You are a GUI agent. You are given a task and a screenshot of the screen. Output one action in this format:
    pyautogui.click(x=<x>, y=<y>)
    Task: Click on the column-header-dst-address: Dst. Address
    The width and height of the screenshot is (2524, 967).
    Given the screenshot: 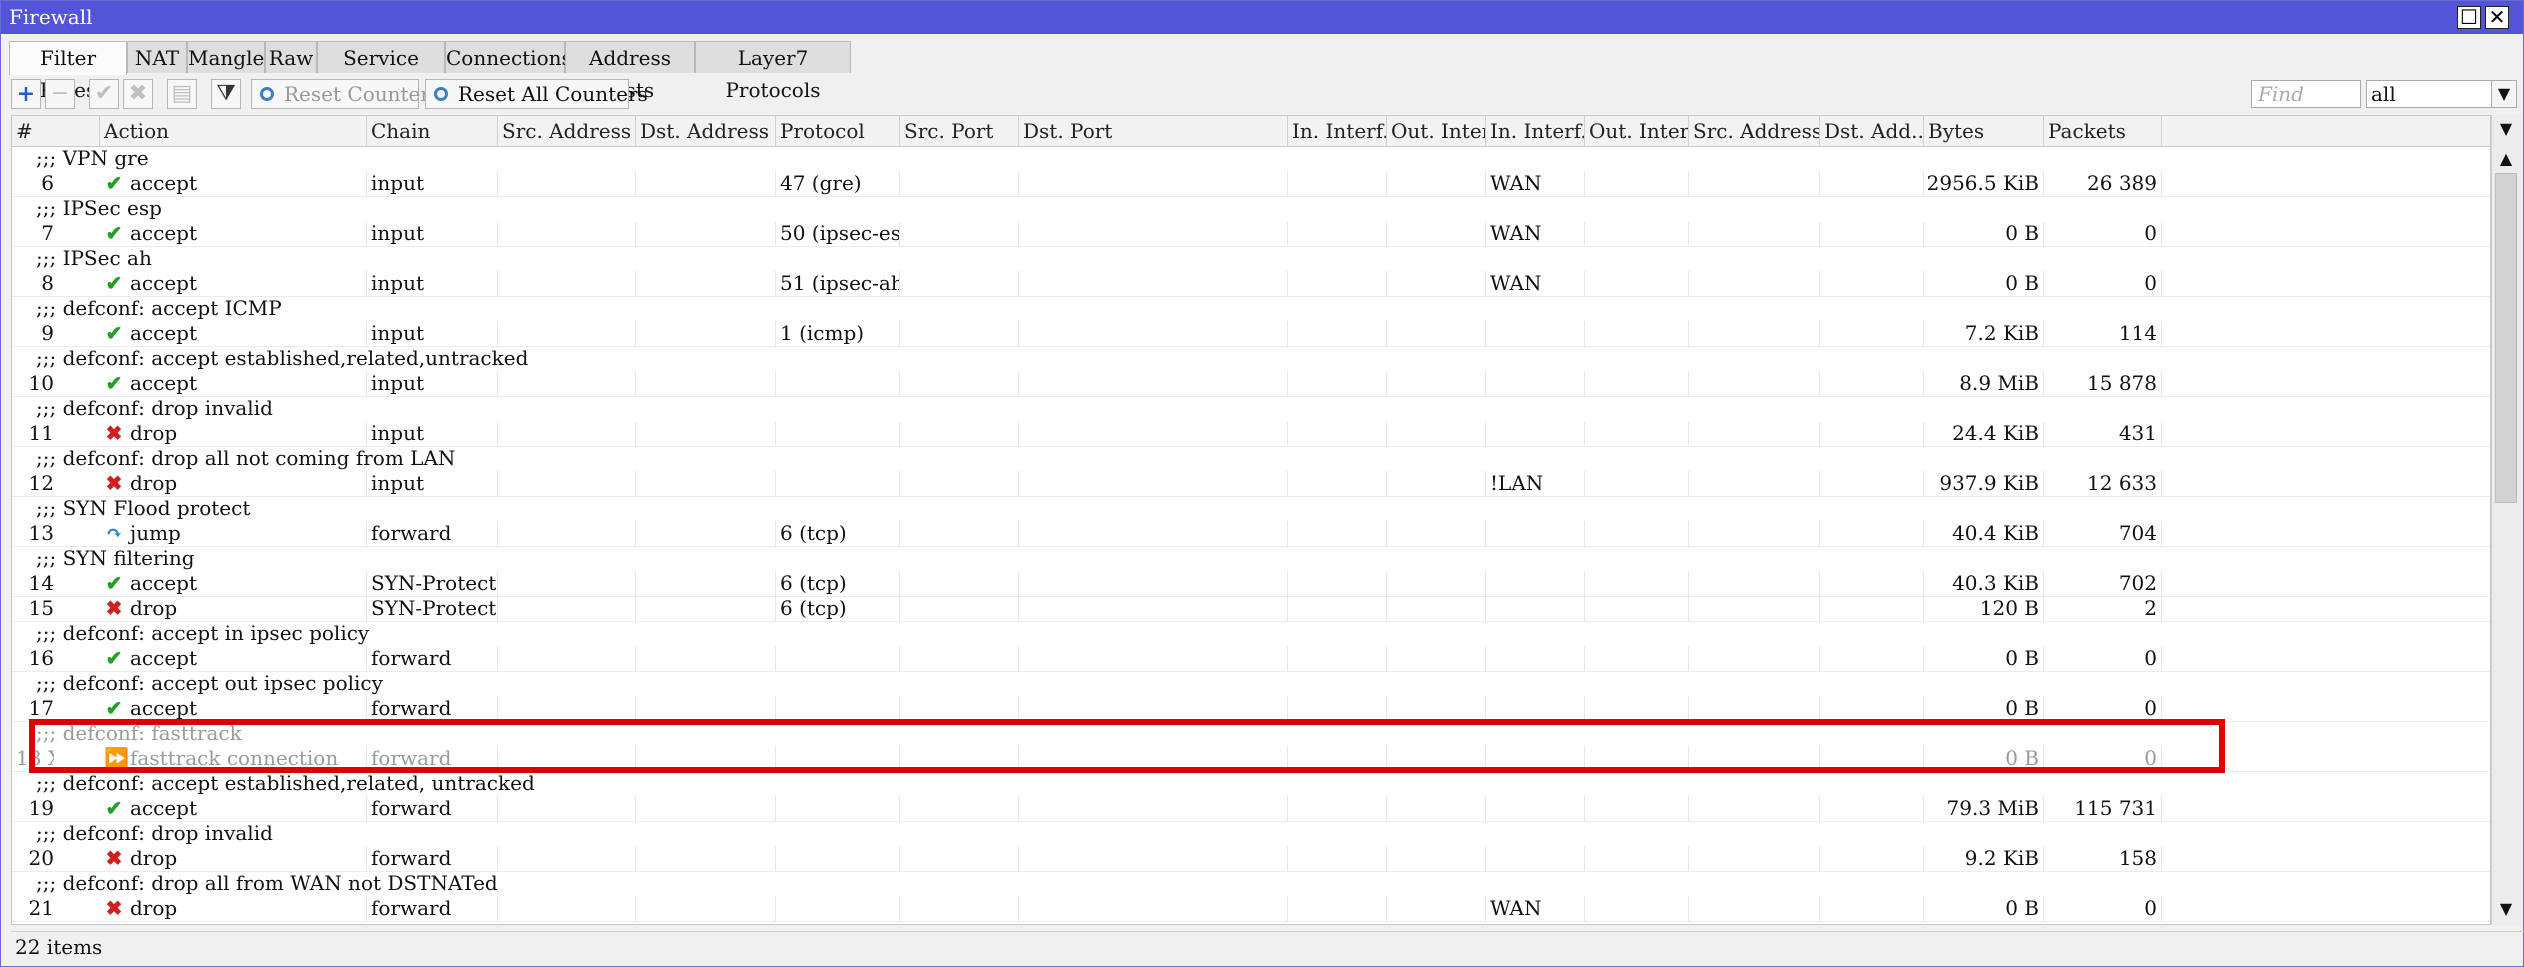 What is the action you would take?
    pyautogui.click(x=706, y=131)
    